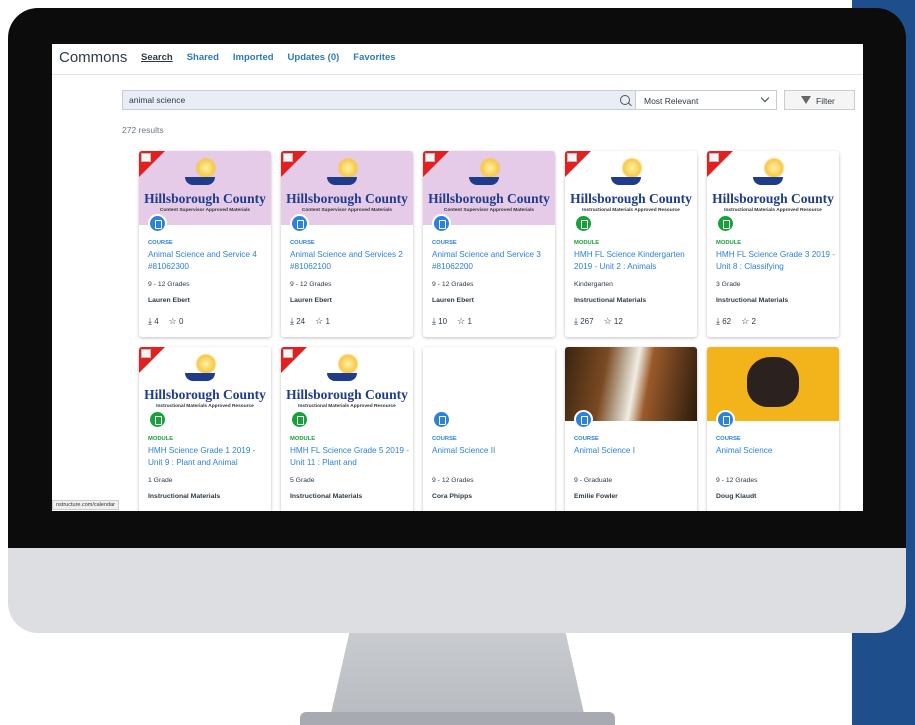 This screenshot has width=915, height=725. I want to click on card-stats: ⤓ 62 ☆ 2, so click(736, 321).